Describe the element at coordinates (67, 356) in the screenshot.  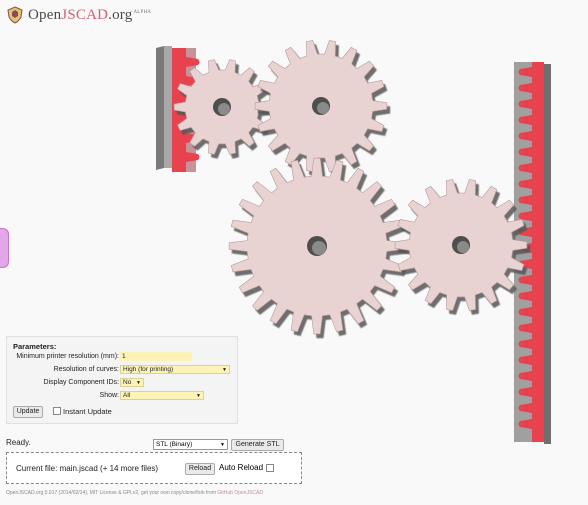
I see `param-label: Minimum printer resolution (mm):` at that location.